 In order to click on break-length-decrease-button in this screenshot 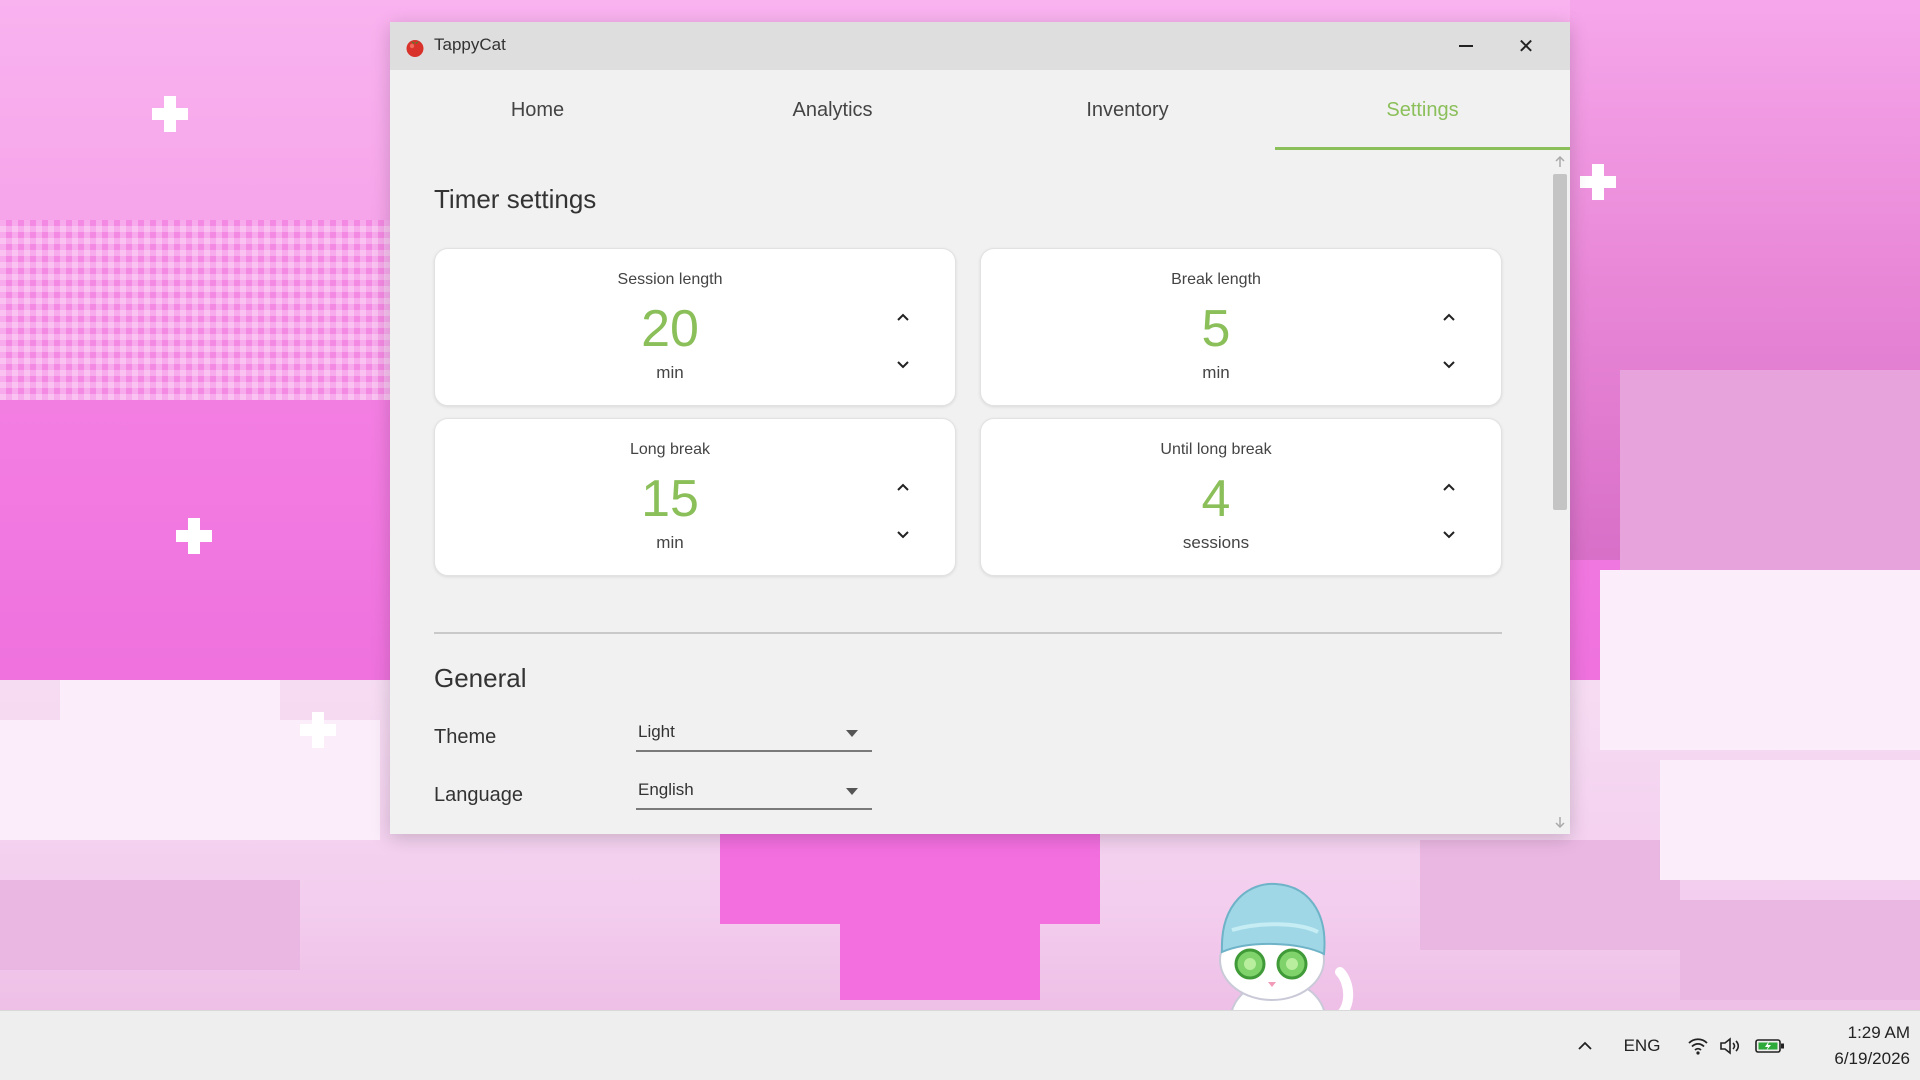, I will do `click(1449, 365)`.